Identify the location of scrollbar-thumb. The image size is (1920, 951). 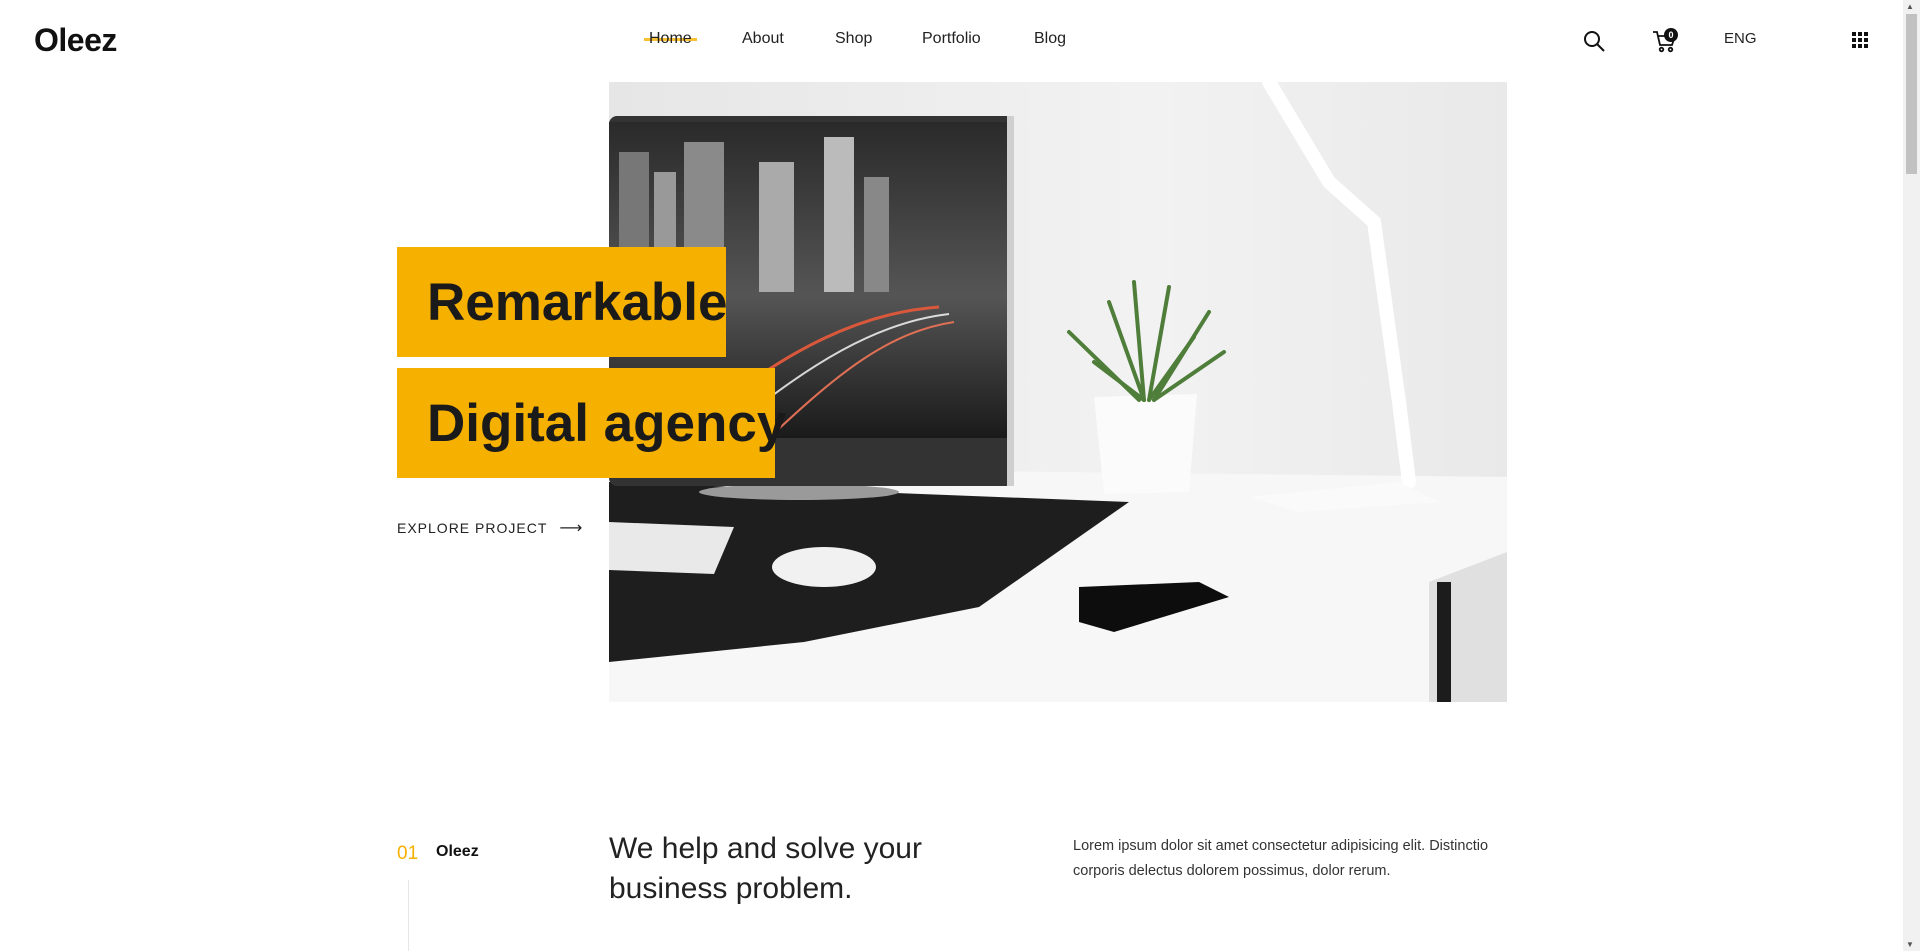
(1911, 94).